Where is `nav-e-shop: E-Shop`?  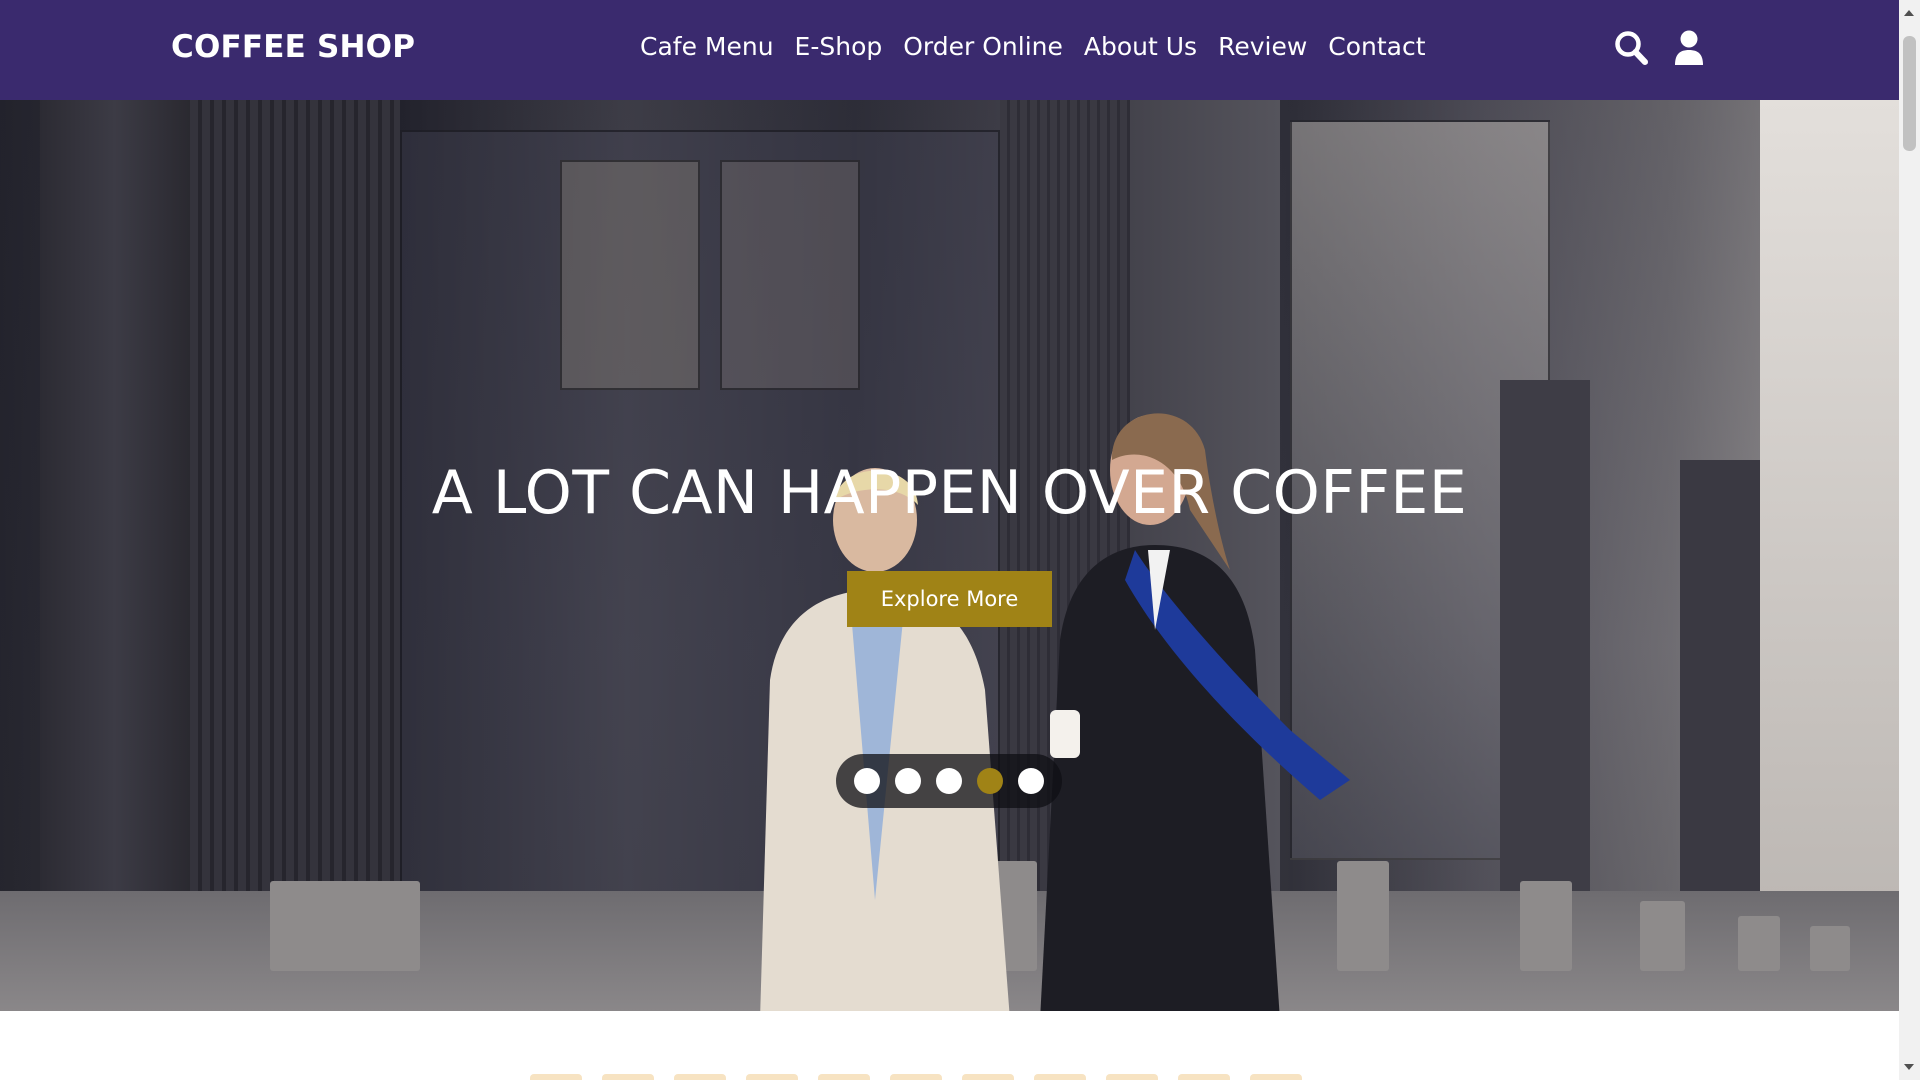 nav-e-shop: E-Shop is located at coordinates (839, 46).